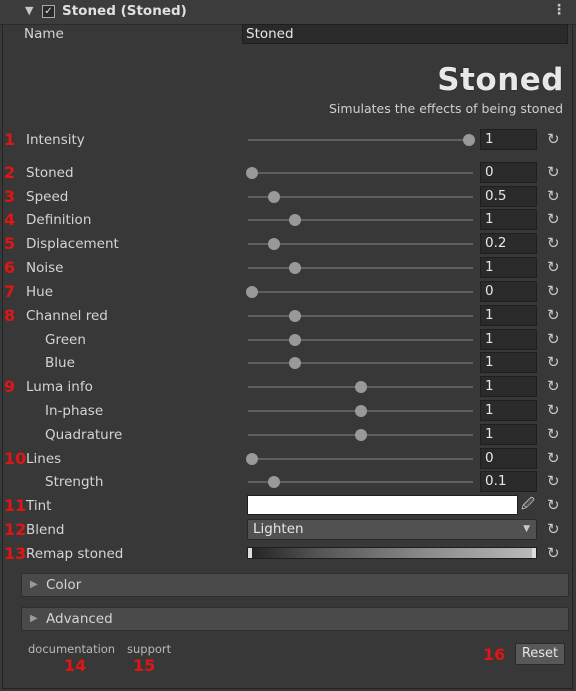 The height and width of the screenshot is (691, 576). Describe the element at coordinates (392, 553) in the screenshot. I see `remap-curve-field` at that location.